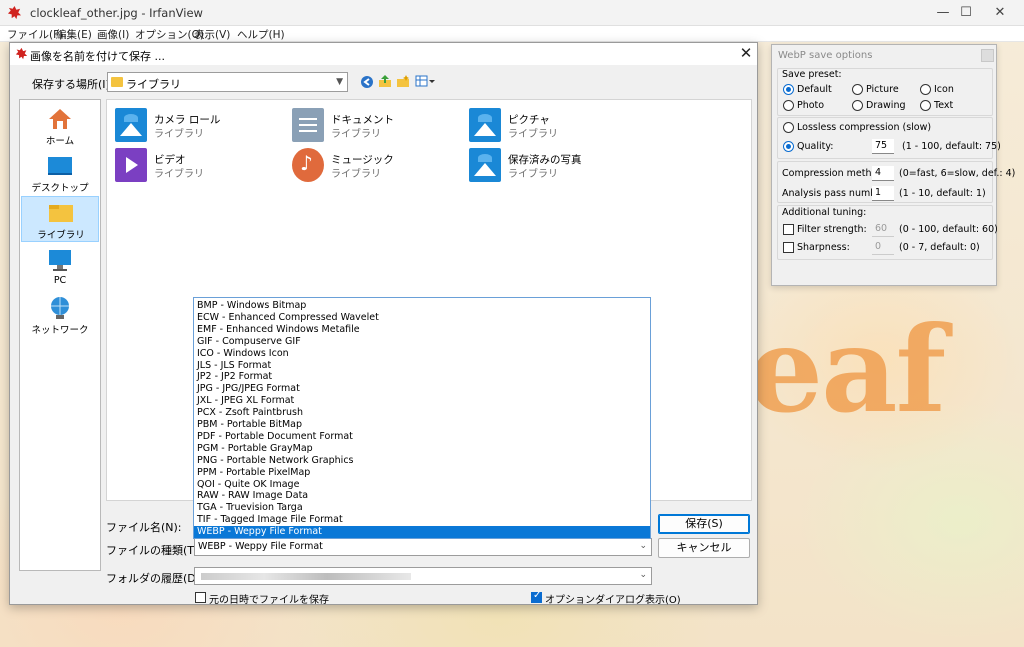  What do you see at coordinates (261, 34) in the screenshot?
I see `menu-help: ヘルプ(H)` at bounding box center [261, 34].